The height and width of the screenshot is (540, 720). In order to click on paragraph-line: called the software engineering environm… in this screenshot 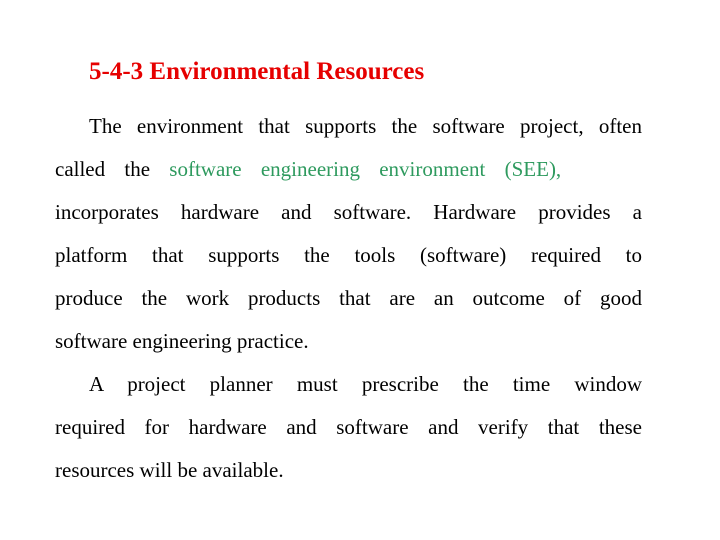, I will do `click(348, 169)`.